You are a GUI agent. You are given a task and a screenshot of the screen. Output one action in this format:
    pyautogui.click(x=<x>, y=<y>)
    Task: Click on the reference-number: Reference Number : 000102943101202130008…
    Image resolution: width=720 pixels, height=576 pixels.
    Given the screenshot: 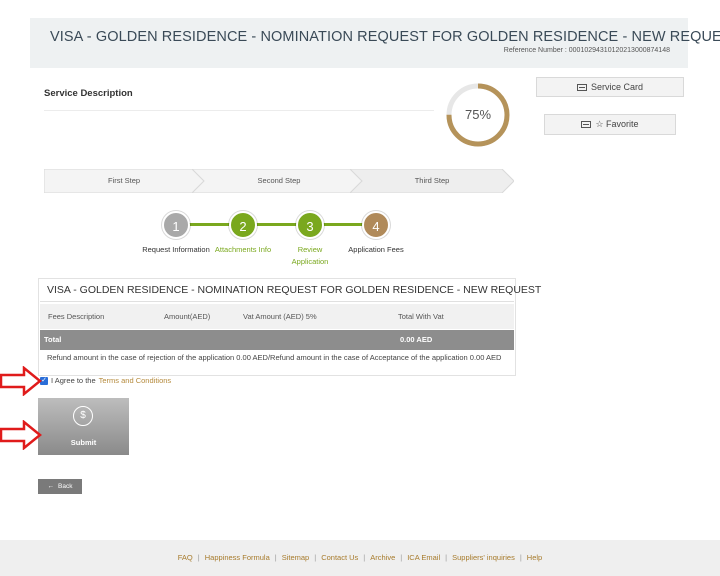 What is the action you would take?
    pyautogui.click(x=586, y=50)
    